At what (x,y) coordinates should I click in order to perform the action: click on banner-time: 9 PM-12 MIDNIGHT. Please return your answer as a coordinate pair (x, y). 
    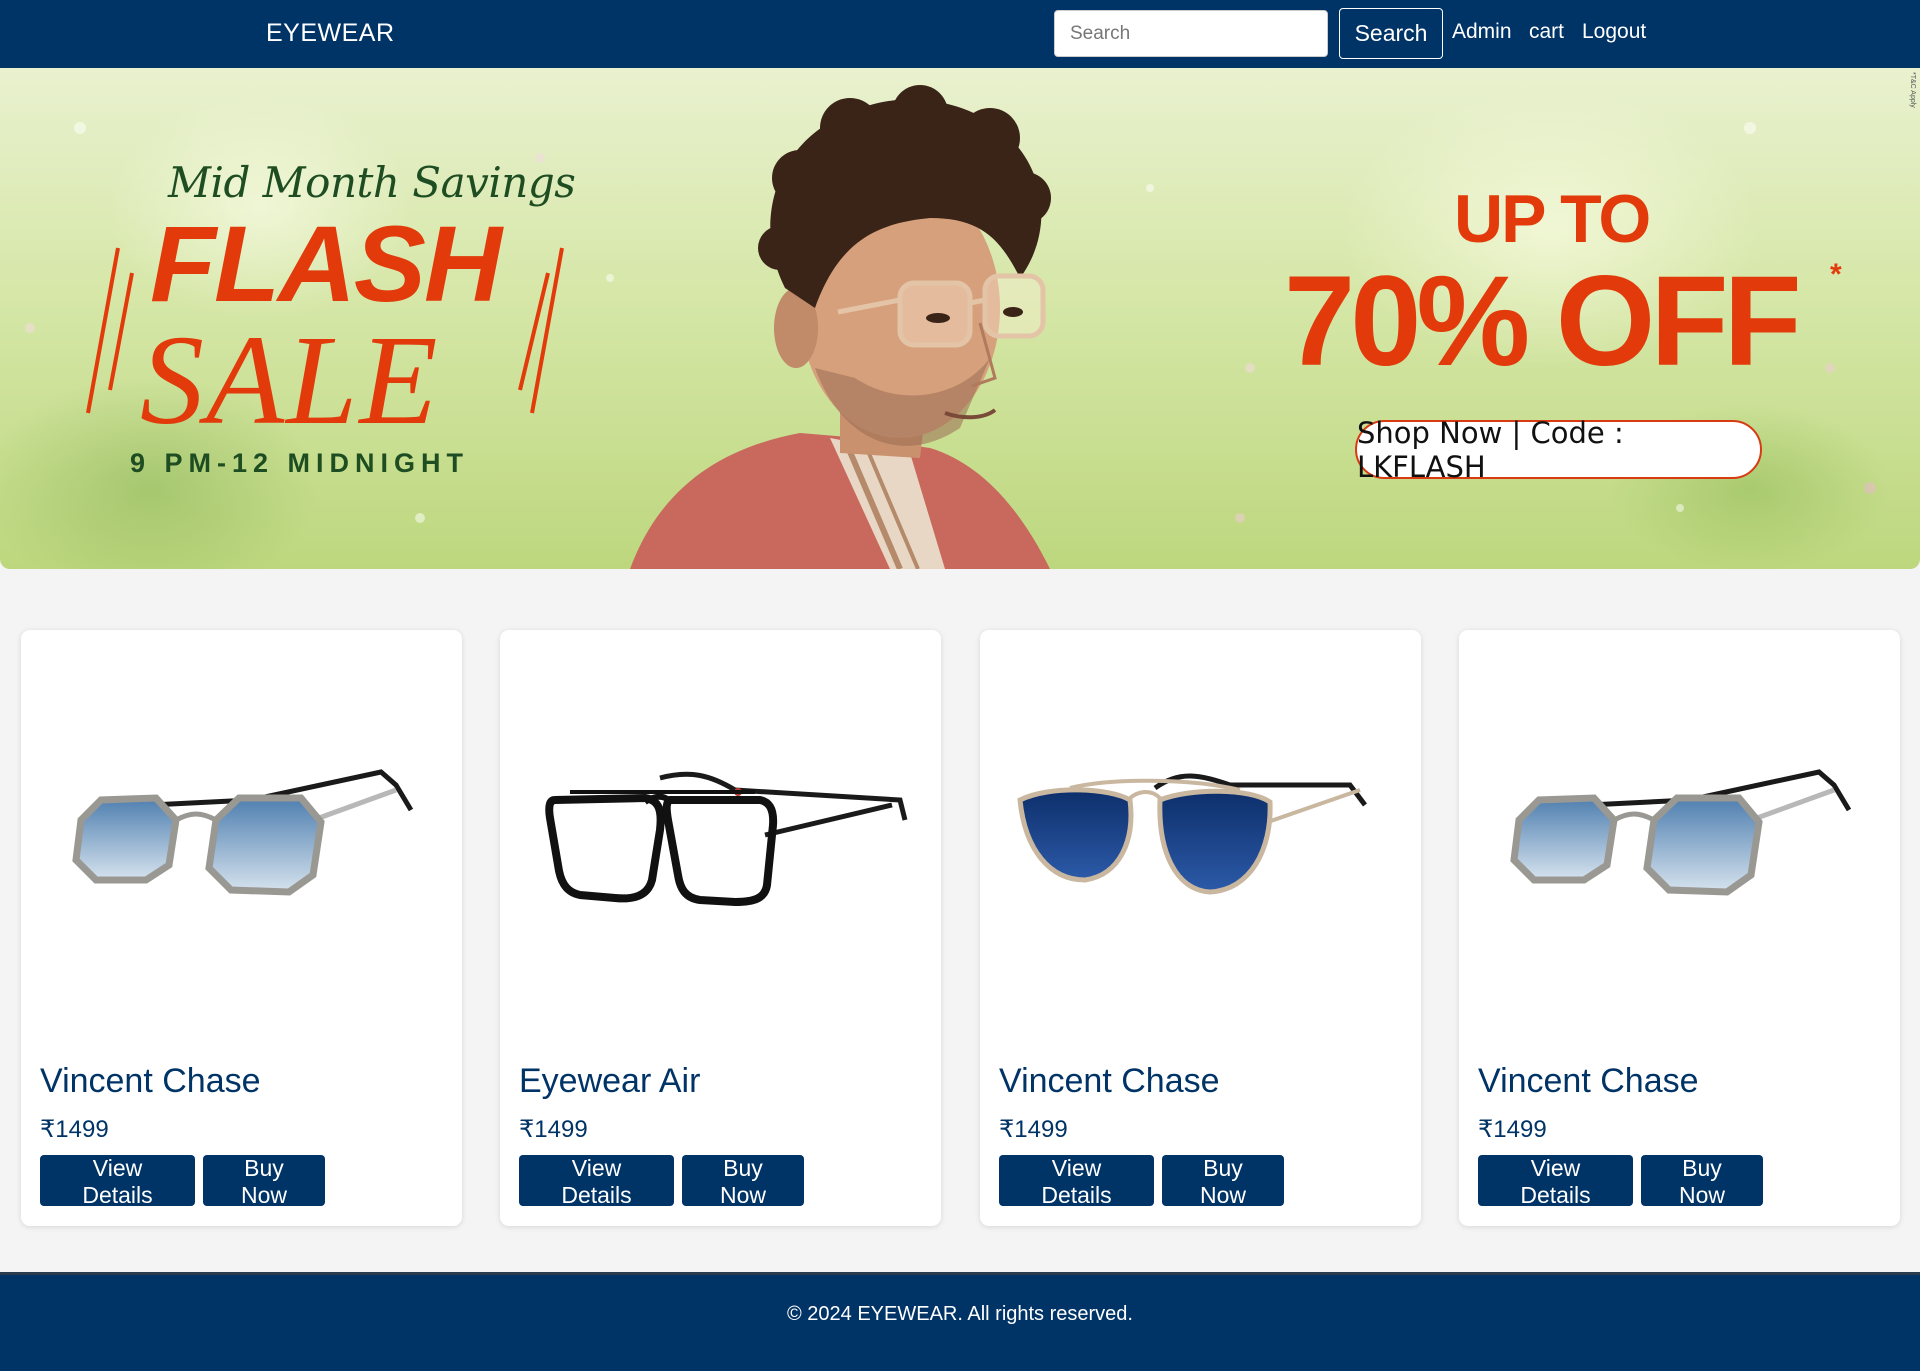
    Looking at the image, I should click on (300, 463).